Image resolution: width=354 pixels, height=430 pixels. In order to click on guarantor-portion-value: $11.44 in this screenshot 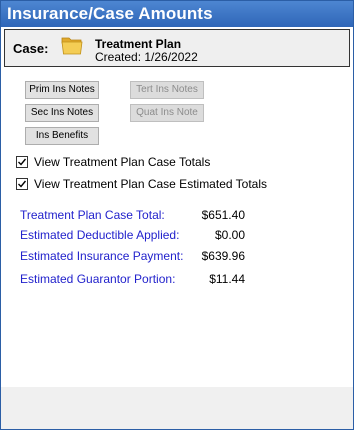, I will do `click(227, 279)`.